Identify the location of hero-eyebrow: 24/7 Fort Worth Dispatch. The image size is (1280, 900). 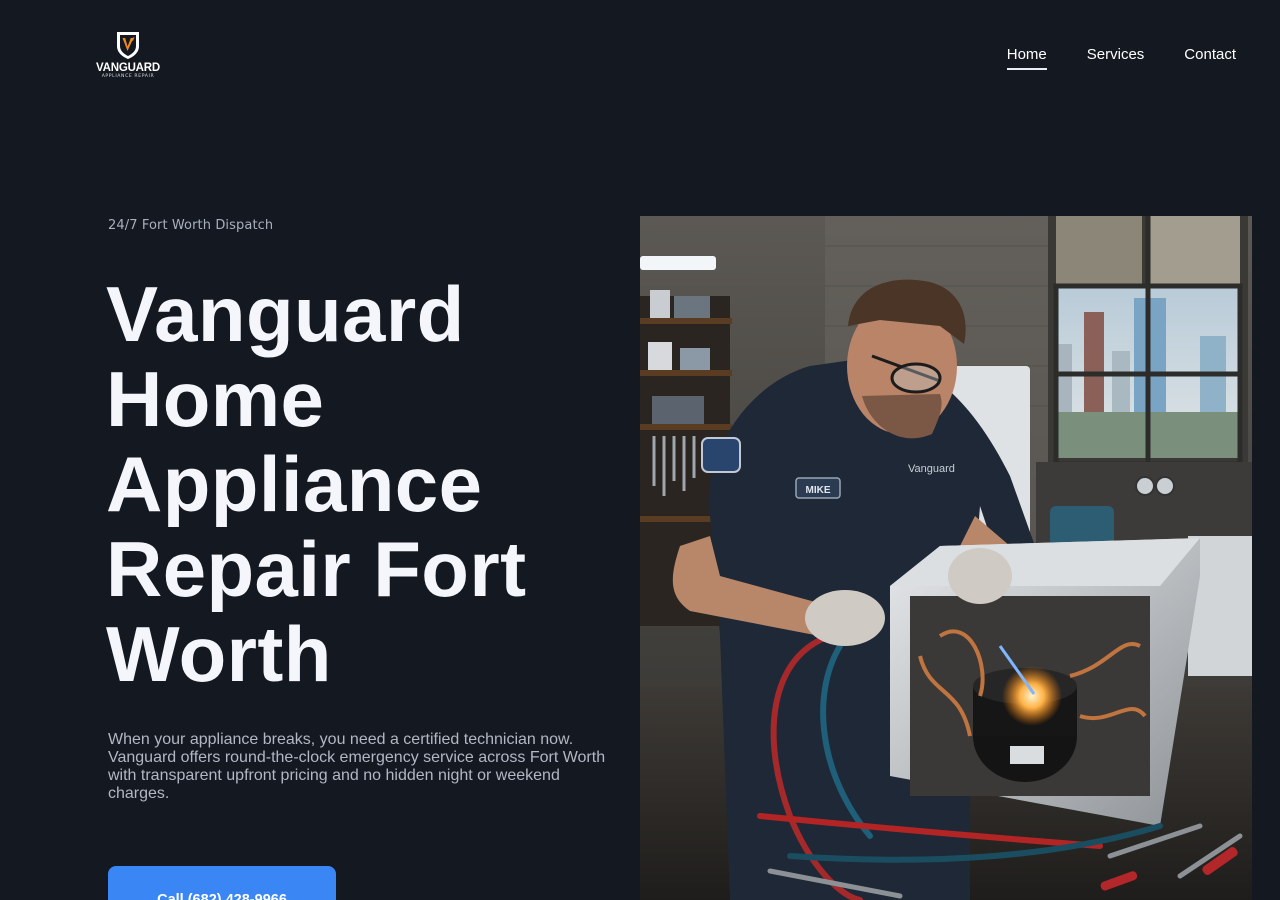
(191, 225).